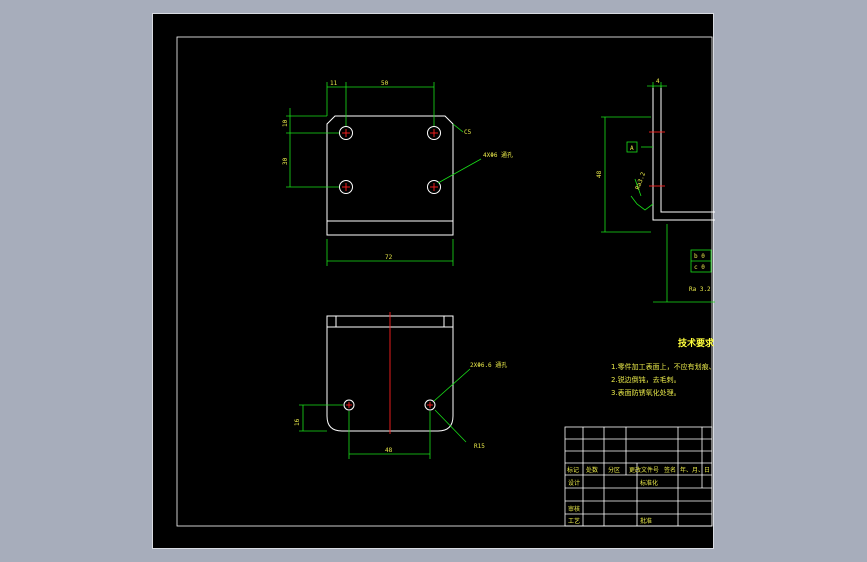  I want to click on dim-side-thickness: 4, so click(658, 81).